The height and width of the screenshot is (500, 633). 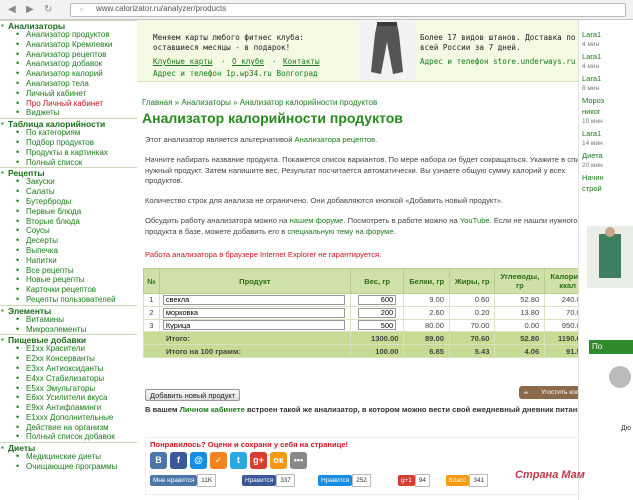 I want to click on sidebar-item: Новые рецепты, so click(x=68, y=280).